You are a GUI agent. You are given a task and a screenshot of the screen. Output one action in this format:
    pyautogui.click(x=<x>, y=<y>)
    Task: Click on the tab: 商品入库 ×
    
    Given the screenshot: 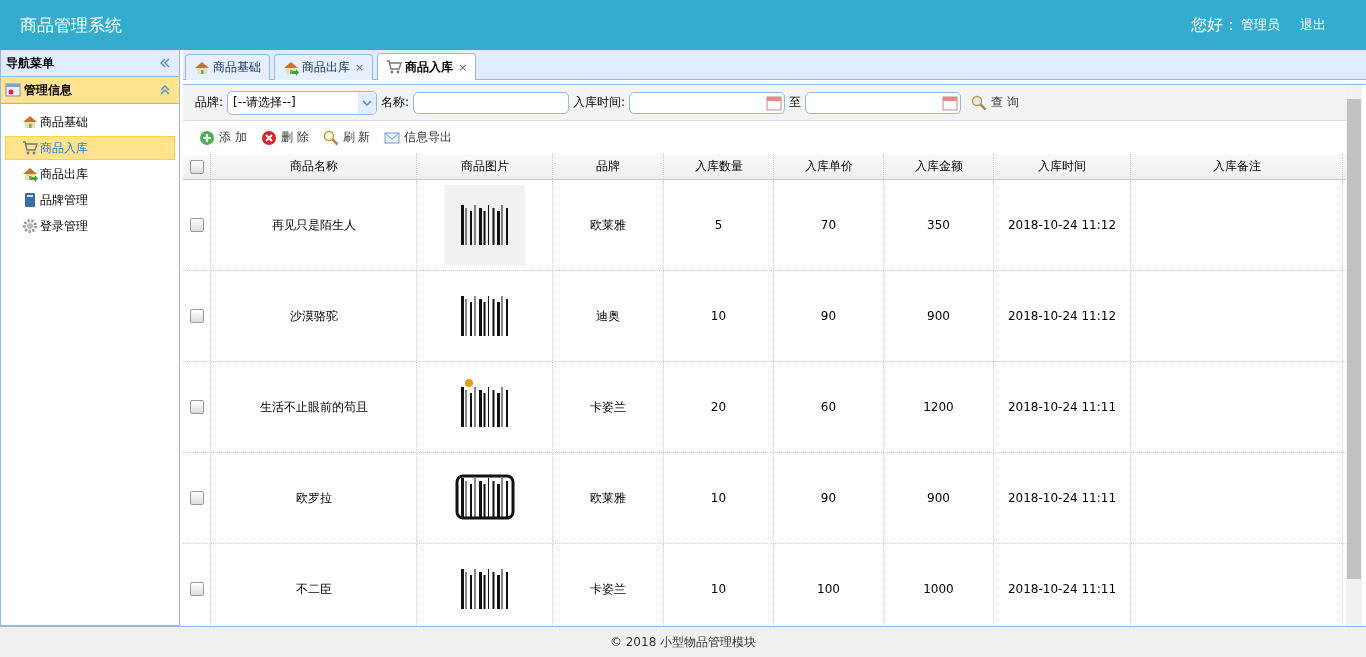 What is the action you would take?
    pyautogui.click(x=427, y=66)
    